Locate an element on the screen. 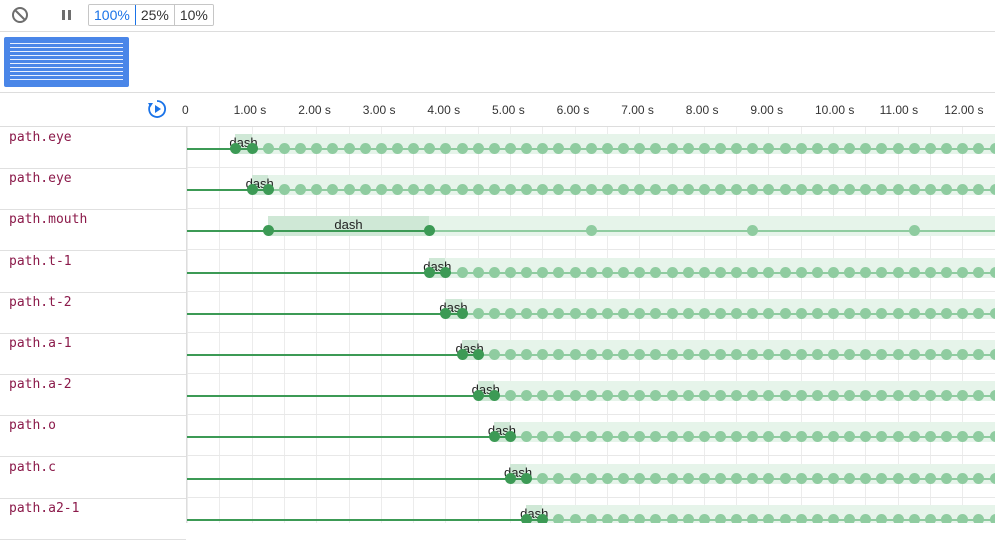 The height and width of the screenshot is (540, 995). animation-target-name: path.eye is located at coordinates (40, 137).